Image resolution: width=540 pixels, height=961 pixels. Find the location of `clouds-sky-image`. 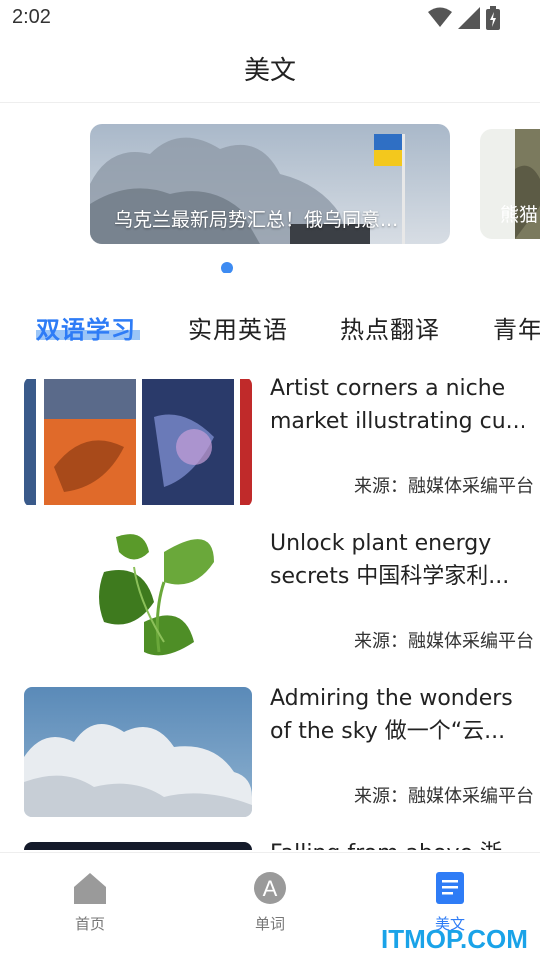

clouds-sky-image is located at coordinates (138, 752).